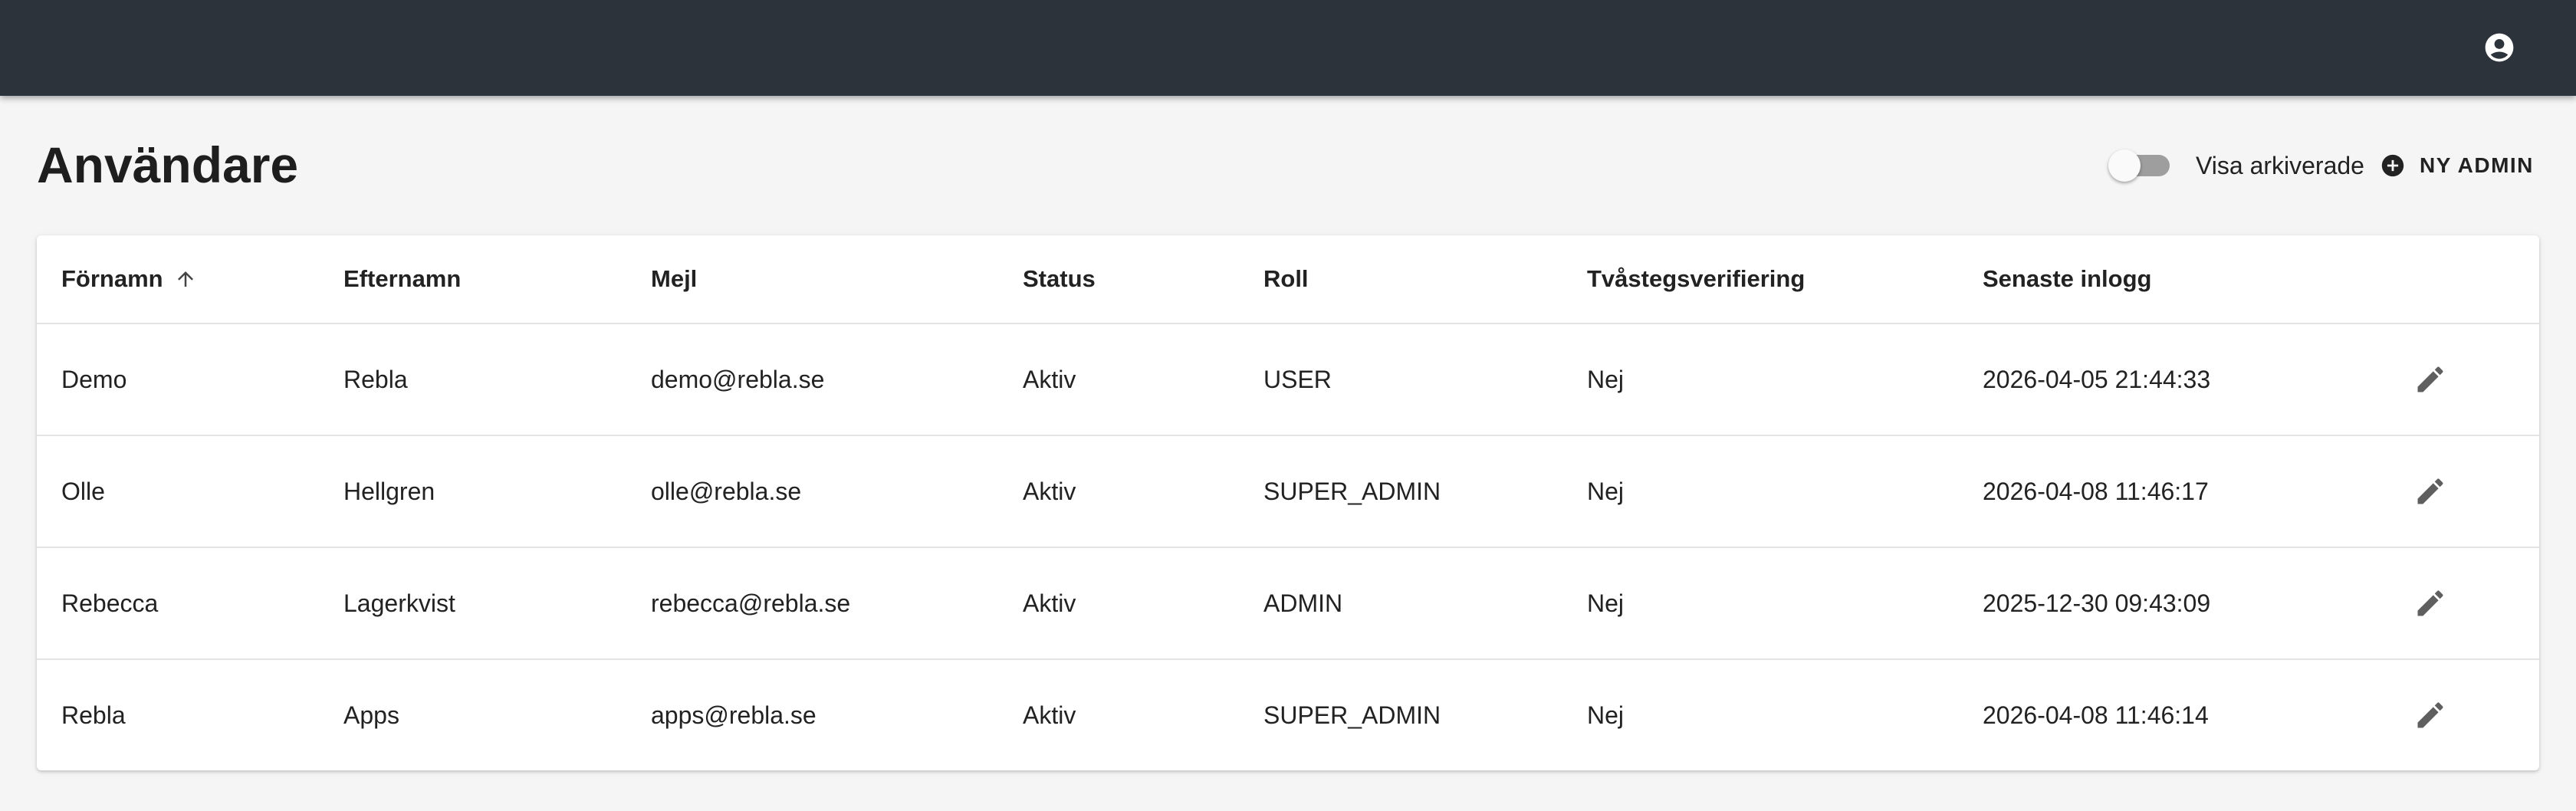 This screenshot has width=2576, height=811. Describe the element at coordinates (674, 279) in the screenshot. I see `column-header-email: Mejl` at that location.